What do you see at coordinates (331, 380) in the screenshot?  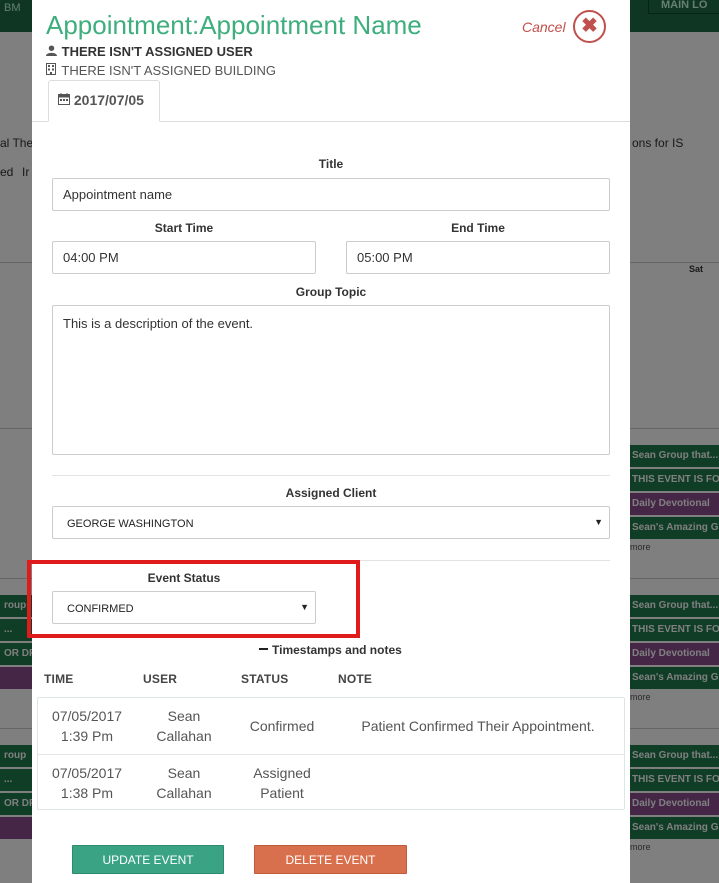 I see `group-topic-textarea: This is a description of the event.` at bounding box center [331, 380].